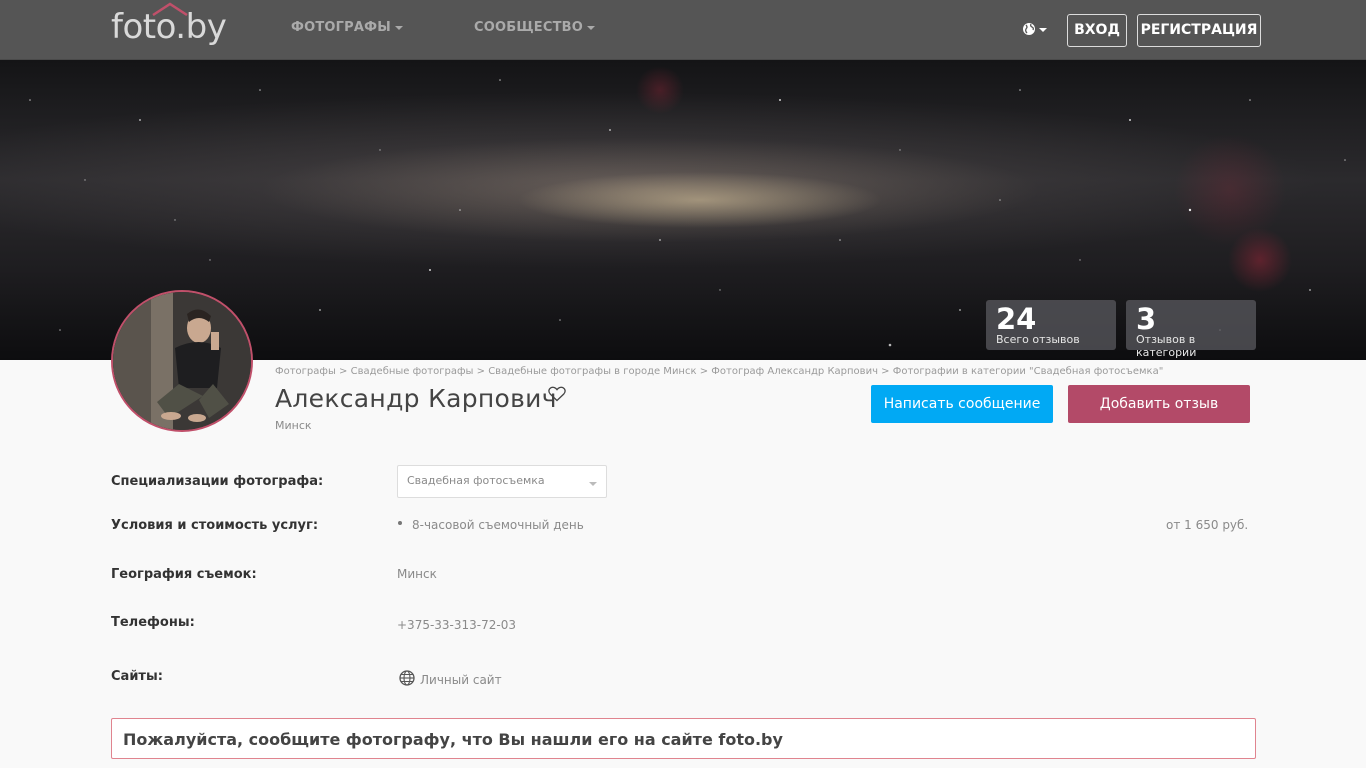  What do you see at coordinates (498, 525) in the screenshot?
I see `service-name: 8-часовой съемочный день` at bounding box center [498, 525].